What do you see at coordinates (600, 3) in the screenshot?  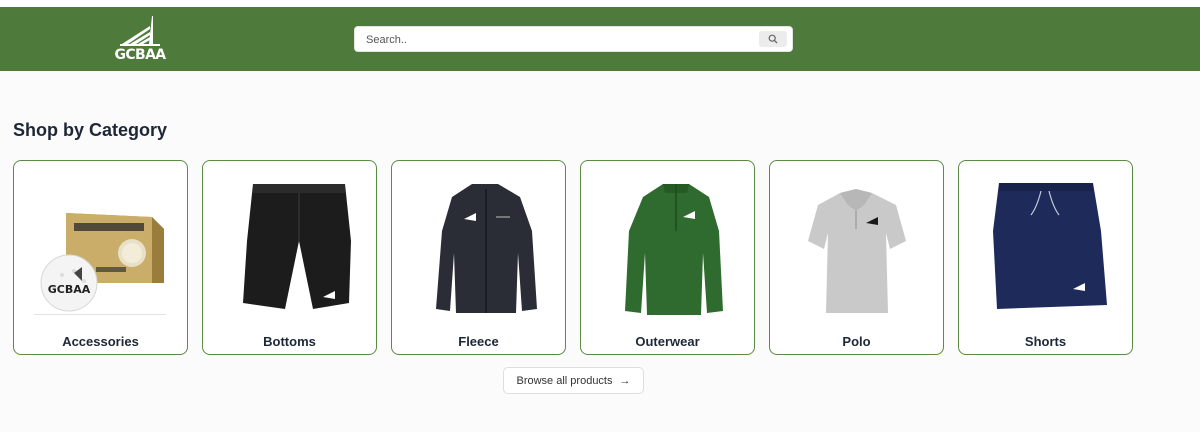 I see `top-strip` at bounding box center [600, 3].